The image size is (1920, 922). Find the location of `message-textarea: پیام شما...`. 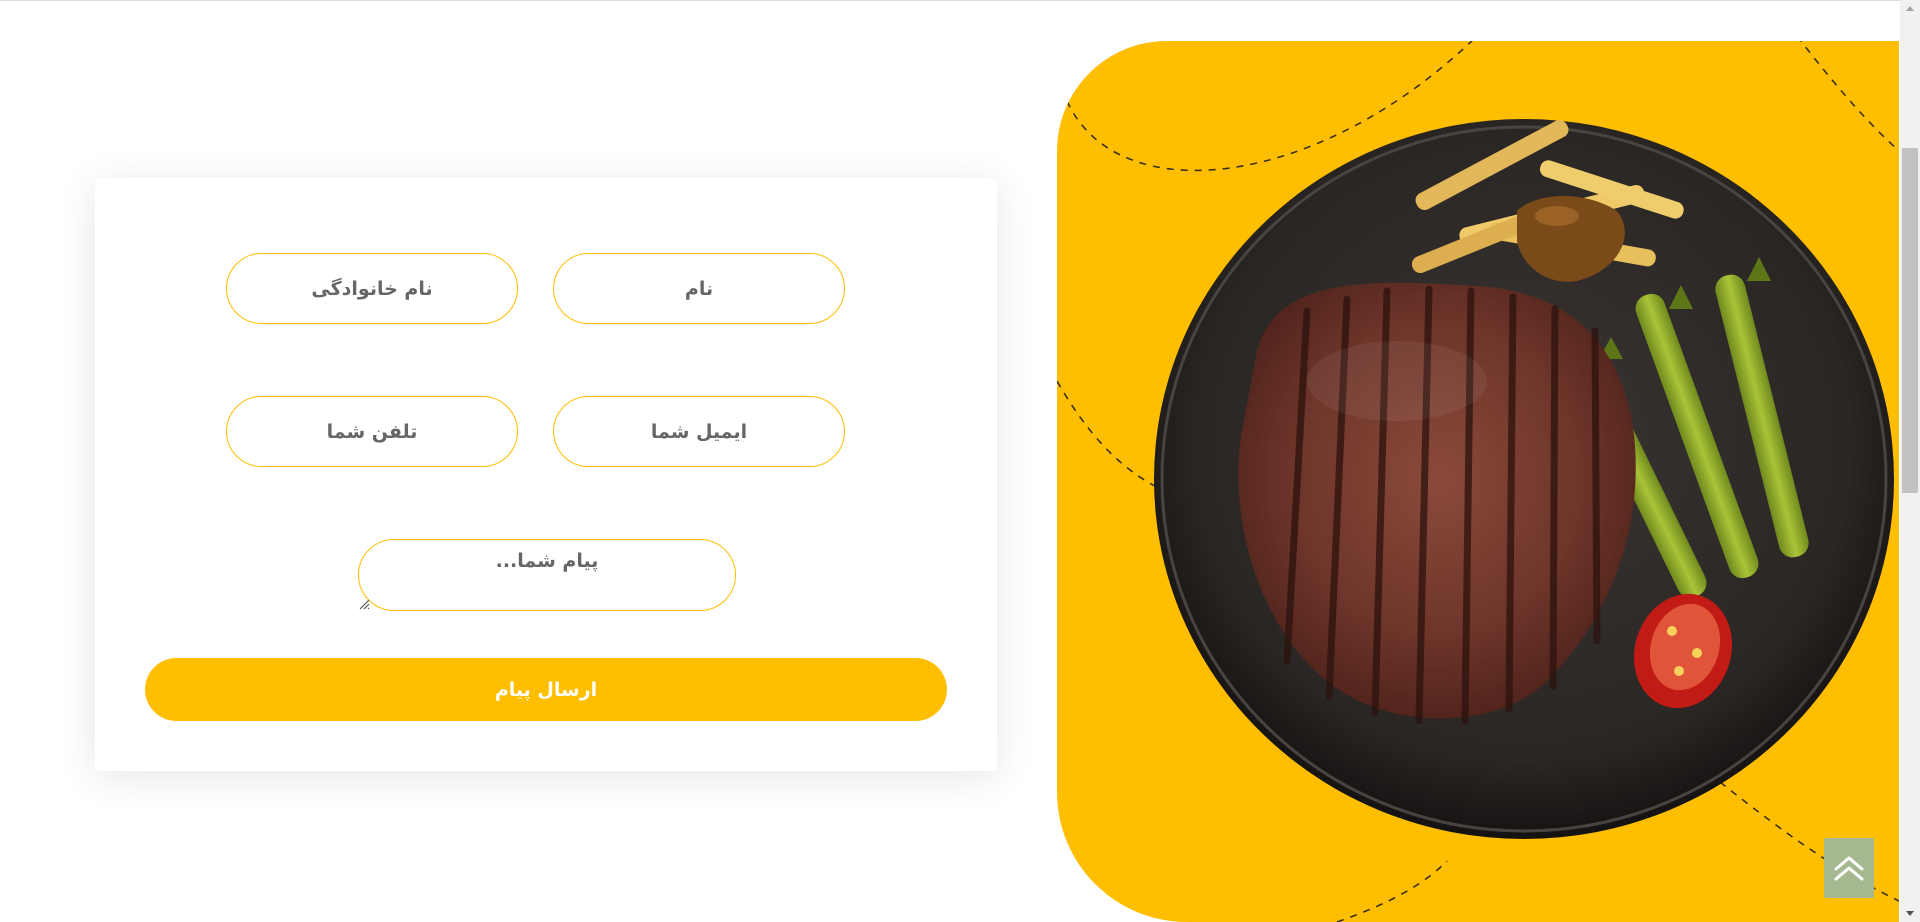

message-textarea: پیام شما... is located at coordinates (547, 575).